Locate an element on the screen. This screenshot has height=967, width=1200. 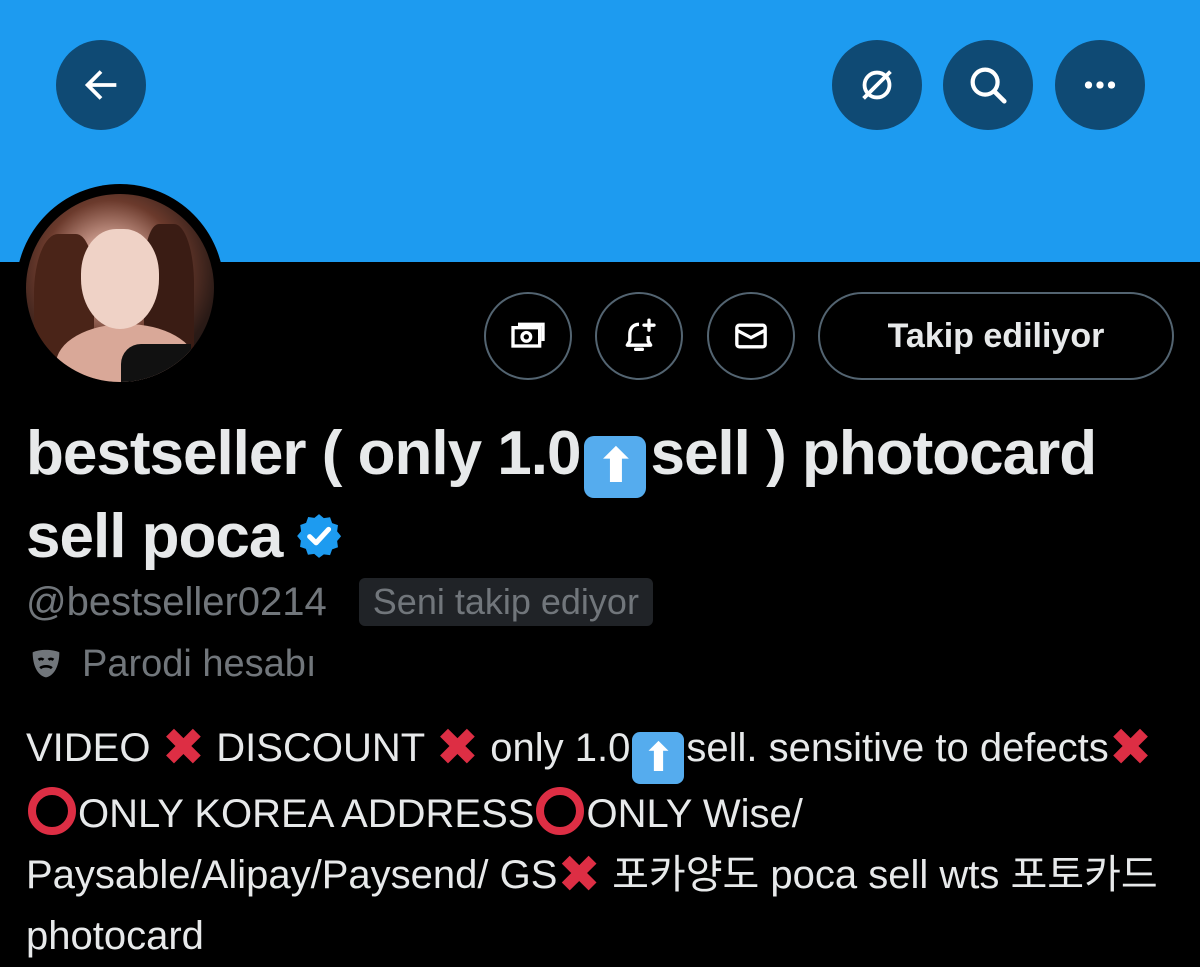
message-button is located at coordinates (751, 336).